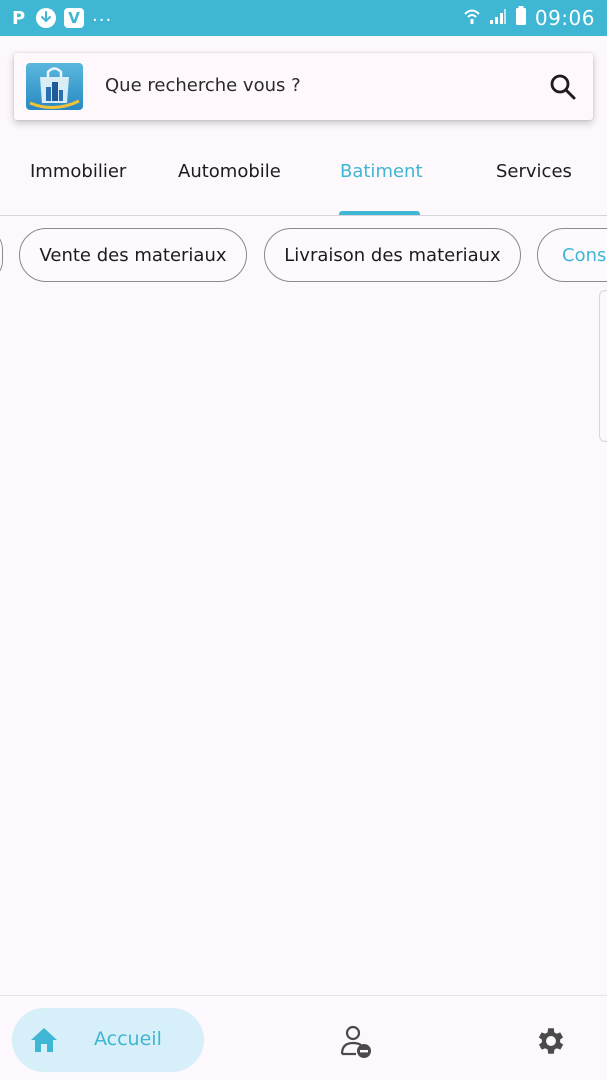 The width and height of the screenshot is (607, 1080). What do you see at coordinates (584, 255) in the screenshot?
I see `chip-label: Cons` at bounding box center [584, 255].